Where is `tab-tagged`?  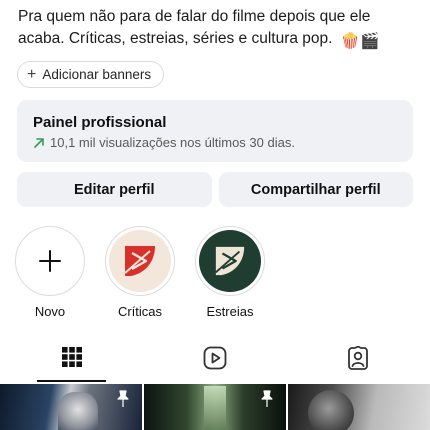 tab-tagged is located at coordinates (358, 363).